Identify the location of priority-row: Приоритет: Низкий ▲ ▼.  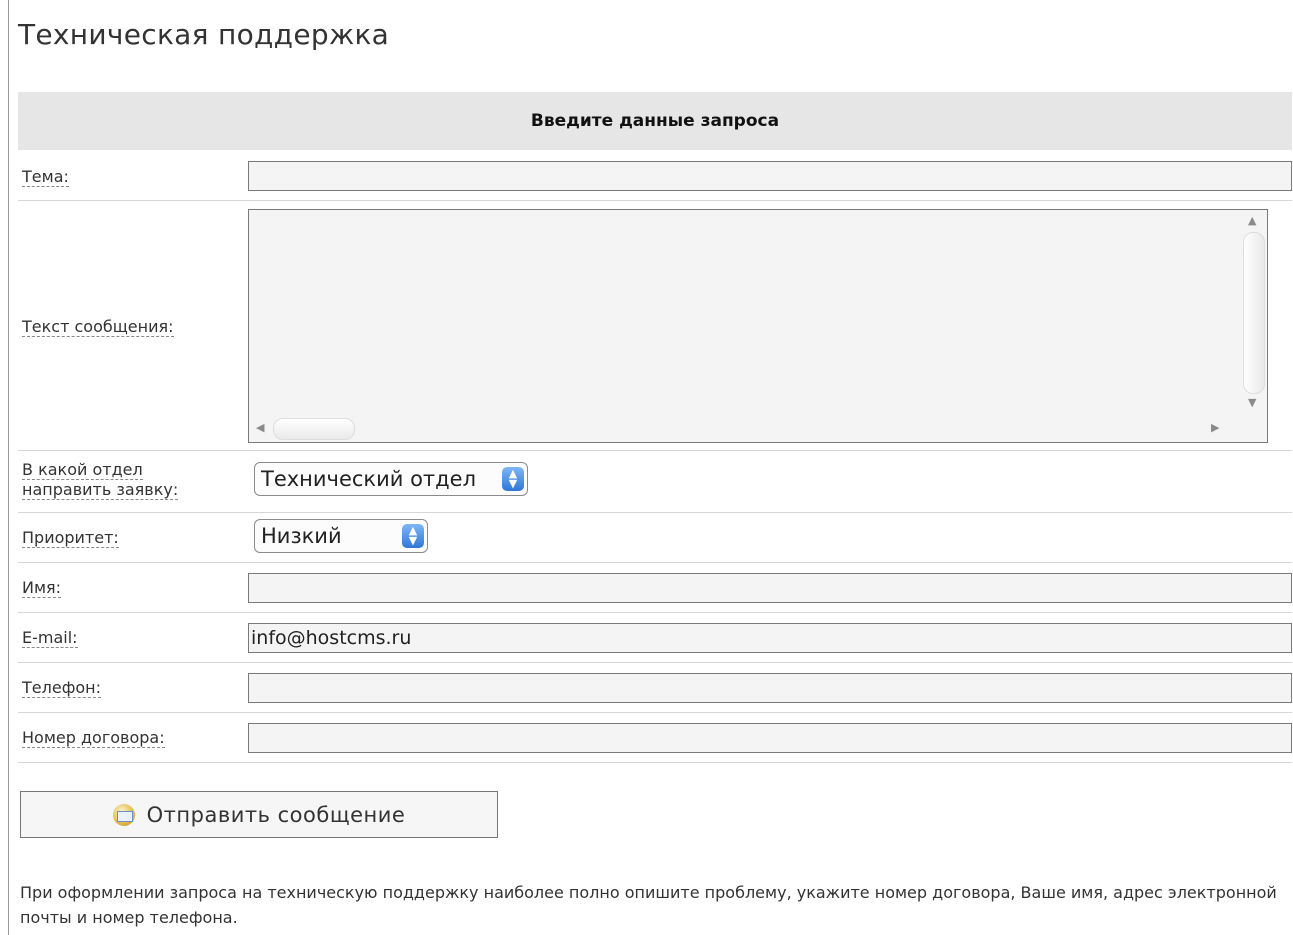
(655, 538).